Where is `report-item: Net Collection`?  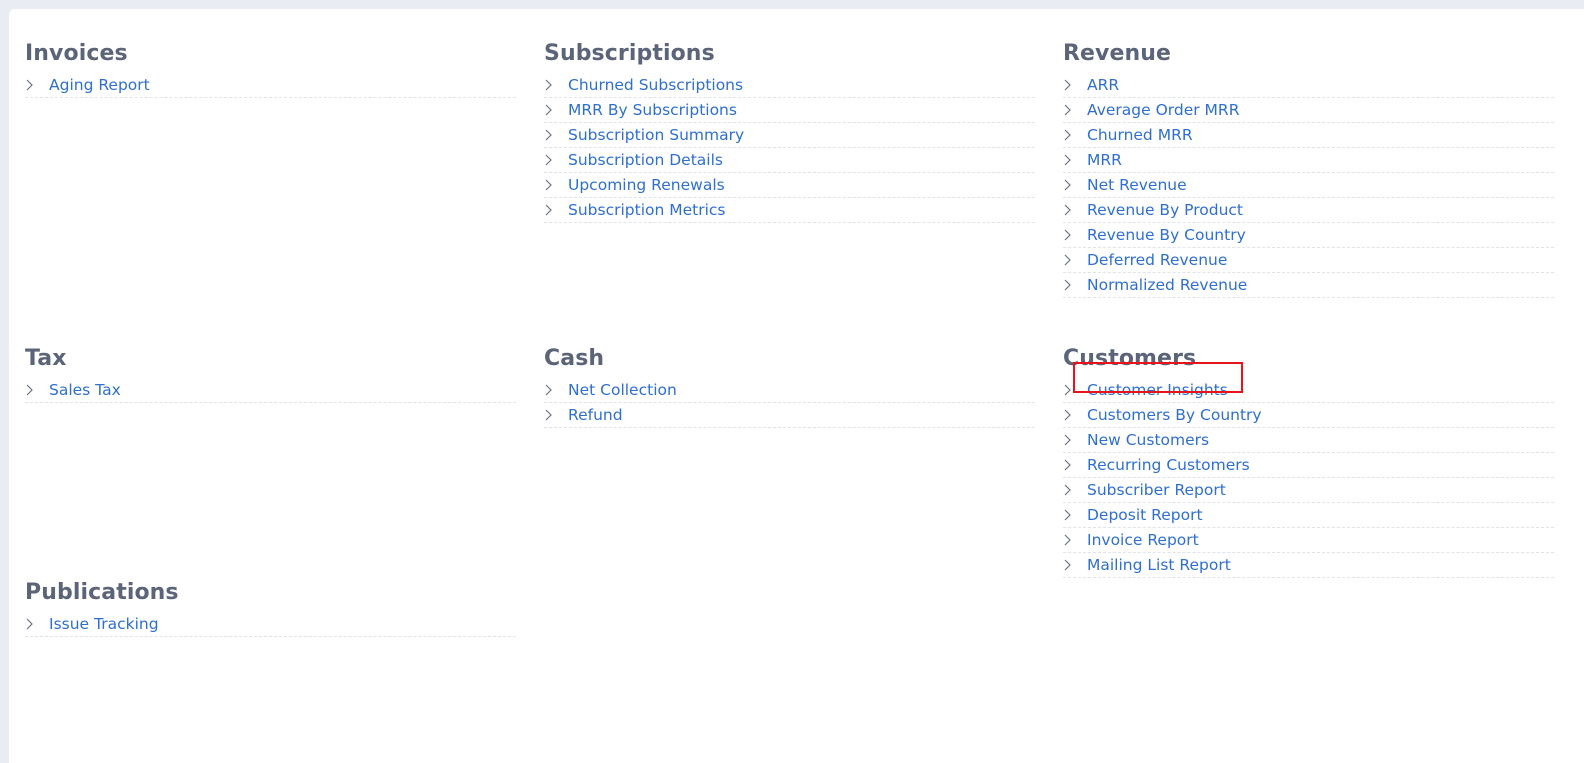 report-item: Net Collection is located at coordinates (789, 390).